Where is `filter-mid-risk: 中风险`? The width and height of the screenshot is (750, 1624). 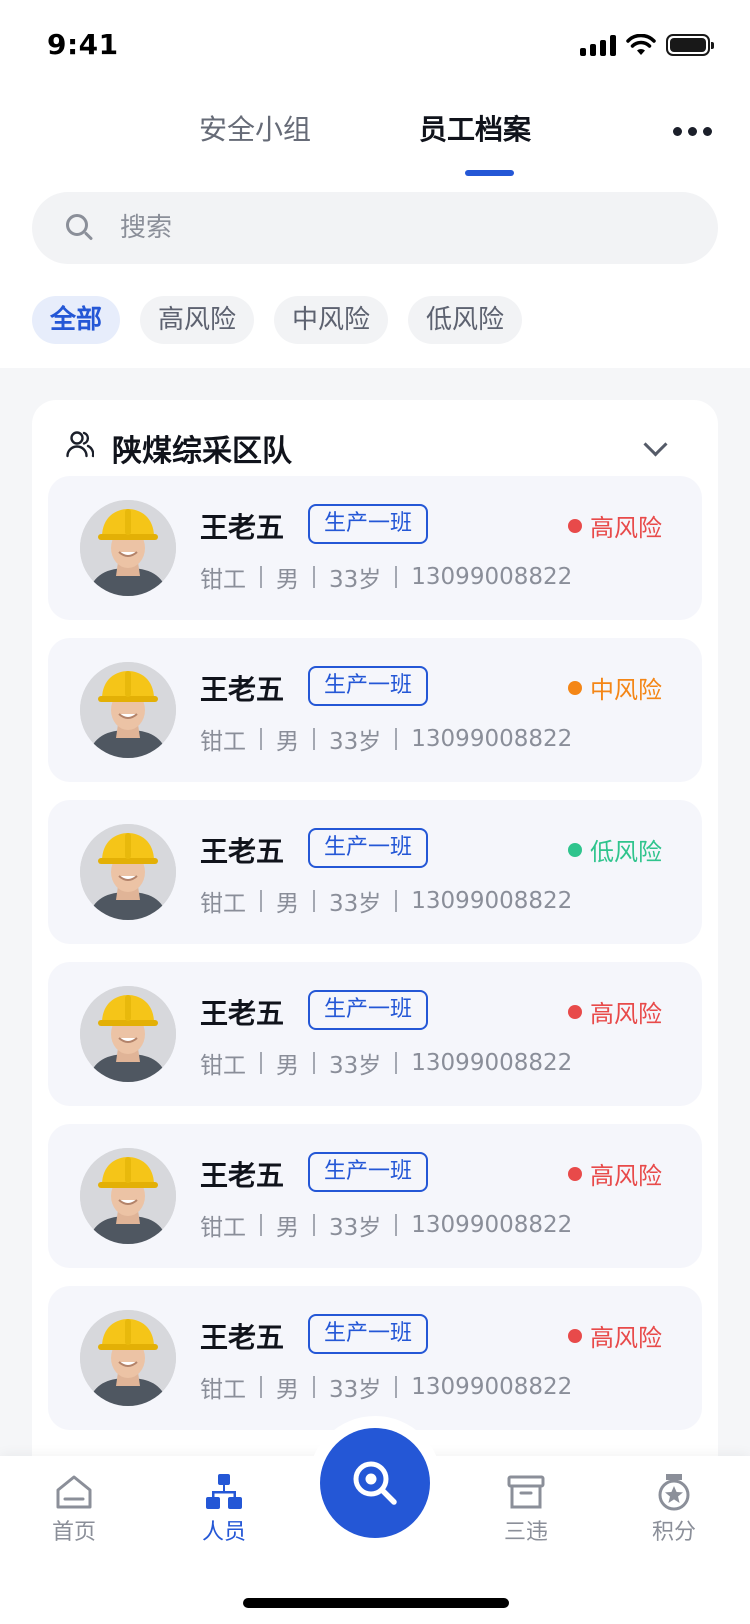
filter-mid-risk: 中风险 is located at coordinates (331, 320).